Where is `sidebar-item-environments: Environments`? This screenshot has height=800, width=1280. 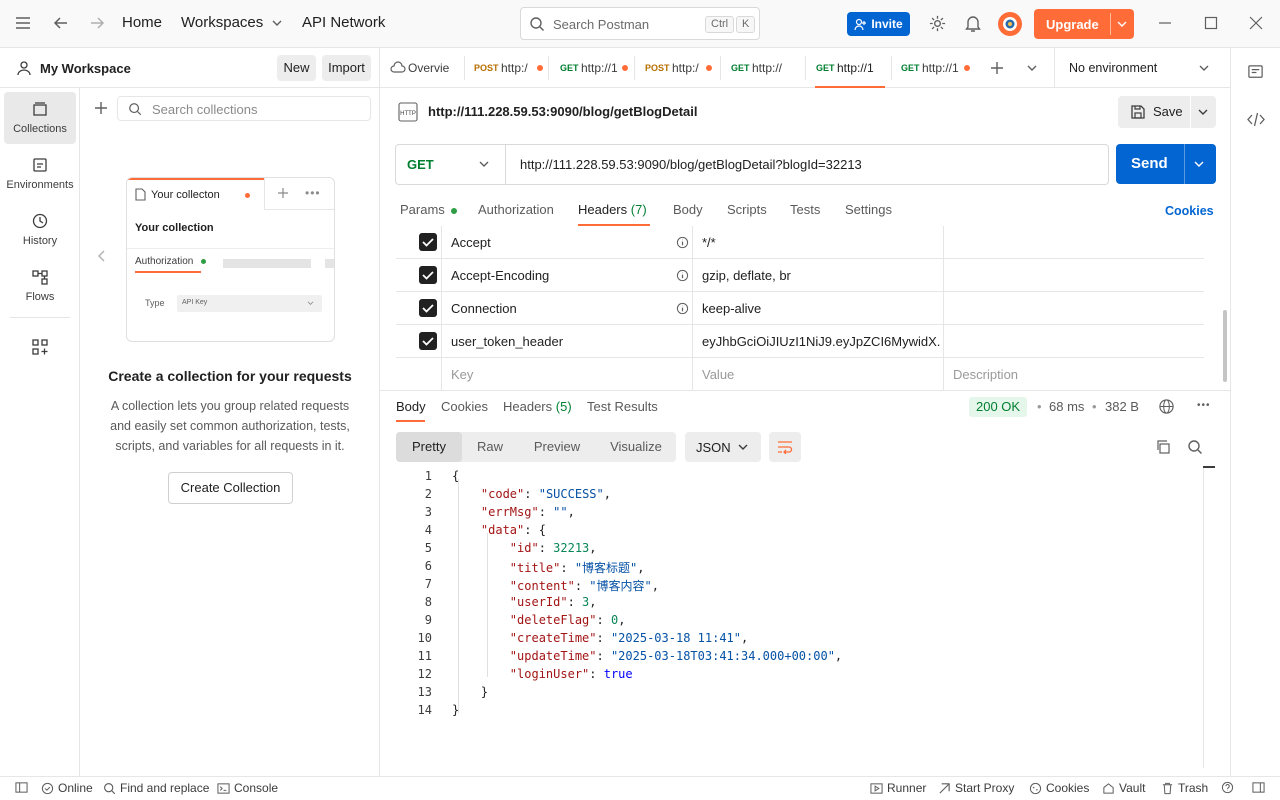 sidebar-item-environments: Environments is located at coordinates (40, 174).